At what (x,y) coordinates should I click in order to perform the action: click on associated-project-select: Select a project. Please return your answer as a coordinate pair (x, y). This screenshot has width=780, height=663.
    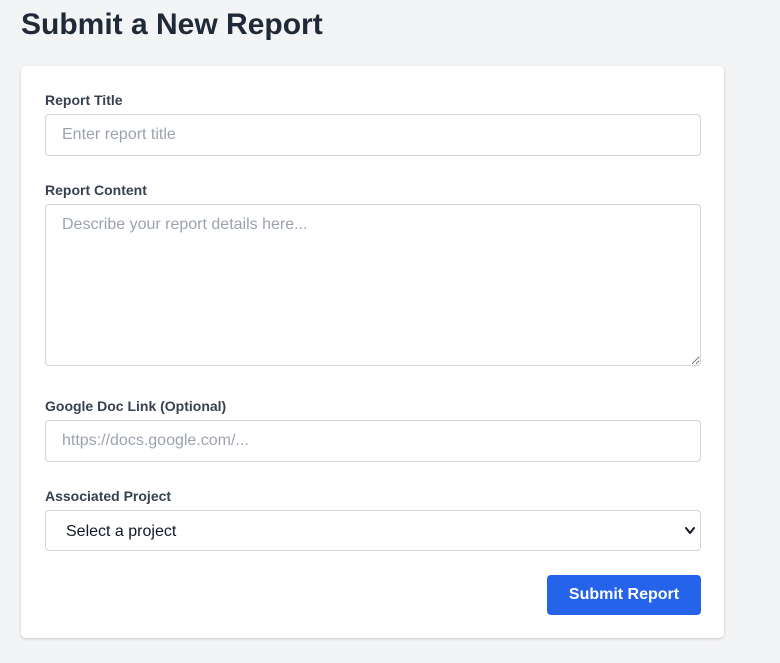
    Looking at the image, I should click on (373, 530).